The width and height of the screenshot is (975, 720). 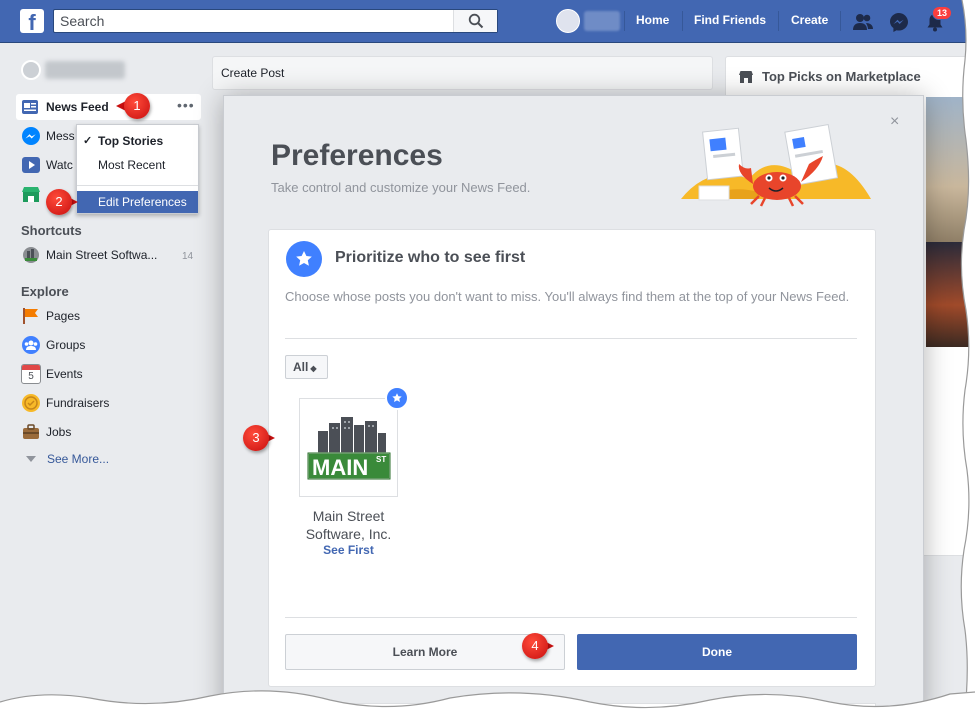 What do you see at coordinates (59, 432) in the screenshot?
I see `sidebar-item-label: Jobs` at bounding box center [59, 432].